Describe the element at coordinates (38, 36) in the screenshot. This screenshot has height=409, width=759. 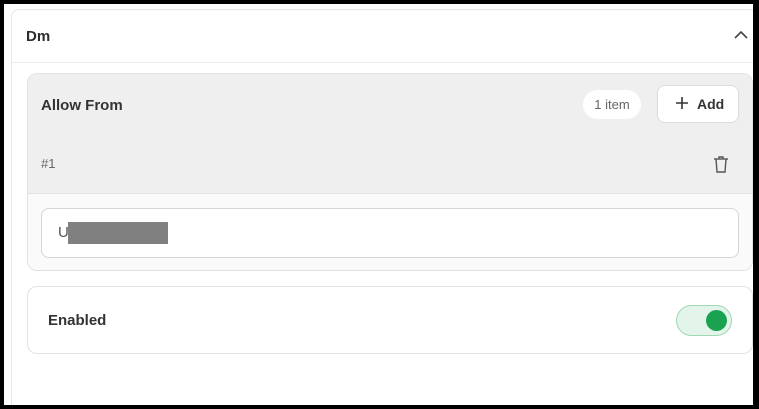
I see `section-title: Dm` at that location.